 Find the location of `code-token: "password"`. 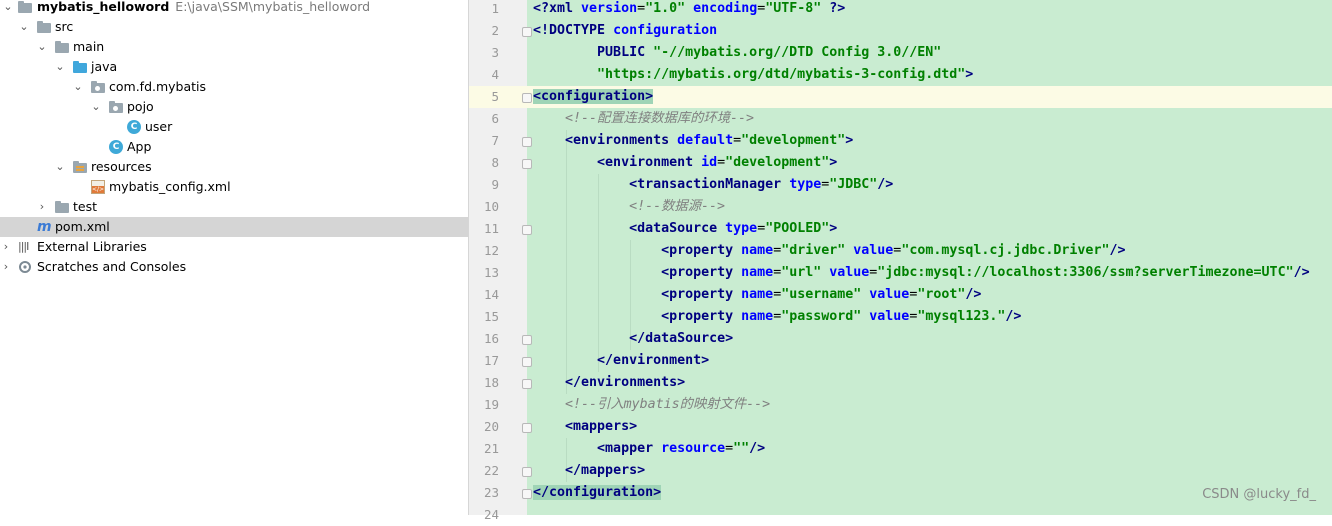

code-token: "password" is located at coordinates (821, 316).